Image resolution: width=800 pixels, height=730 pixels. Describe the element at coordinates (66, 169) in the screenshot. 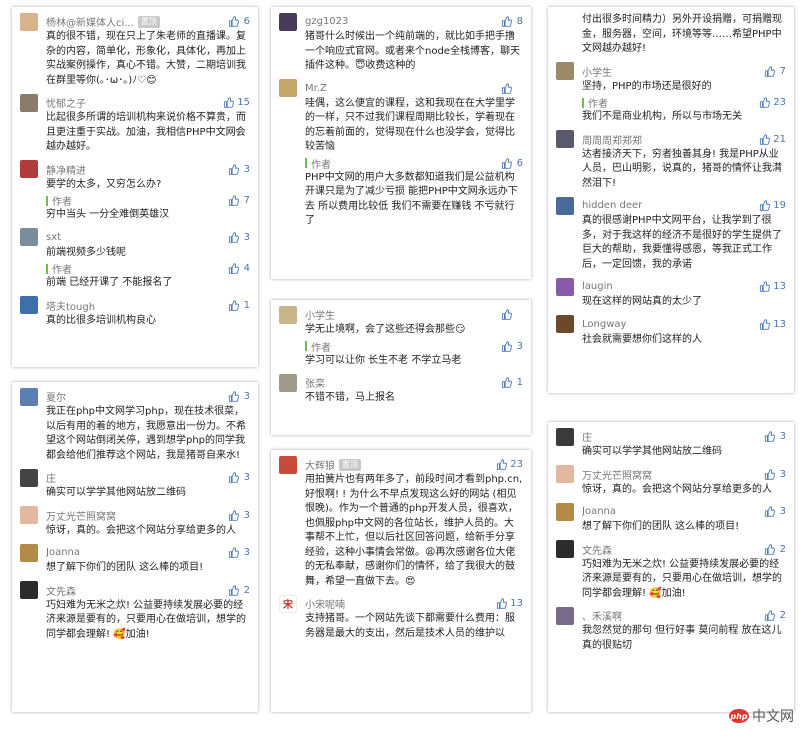

I see `commenter-name: 静净精进` at that location.